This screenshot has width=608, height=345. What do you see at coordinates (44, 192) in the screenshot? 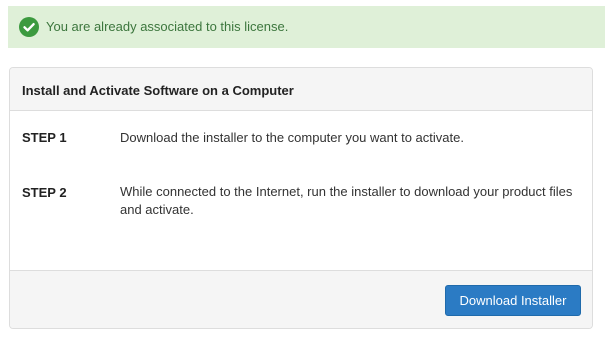
I see `step-2-label: STEP 2` at bounding box center [44, 192].